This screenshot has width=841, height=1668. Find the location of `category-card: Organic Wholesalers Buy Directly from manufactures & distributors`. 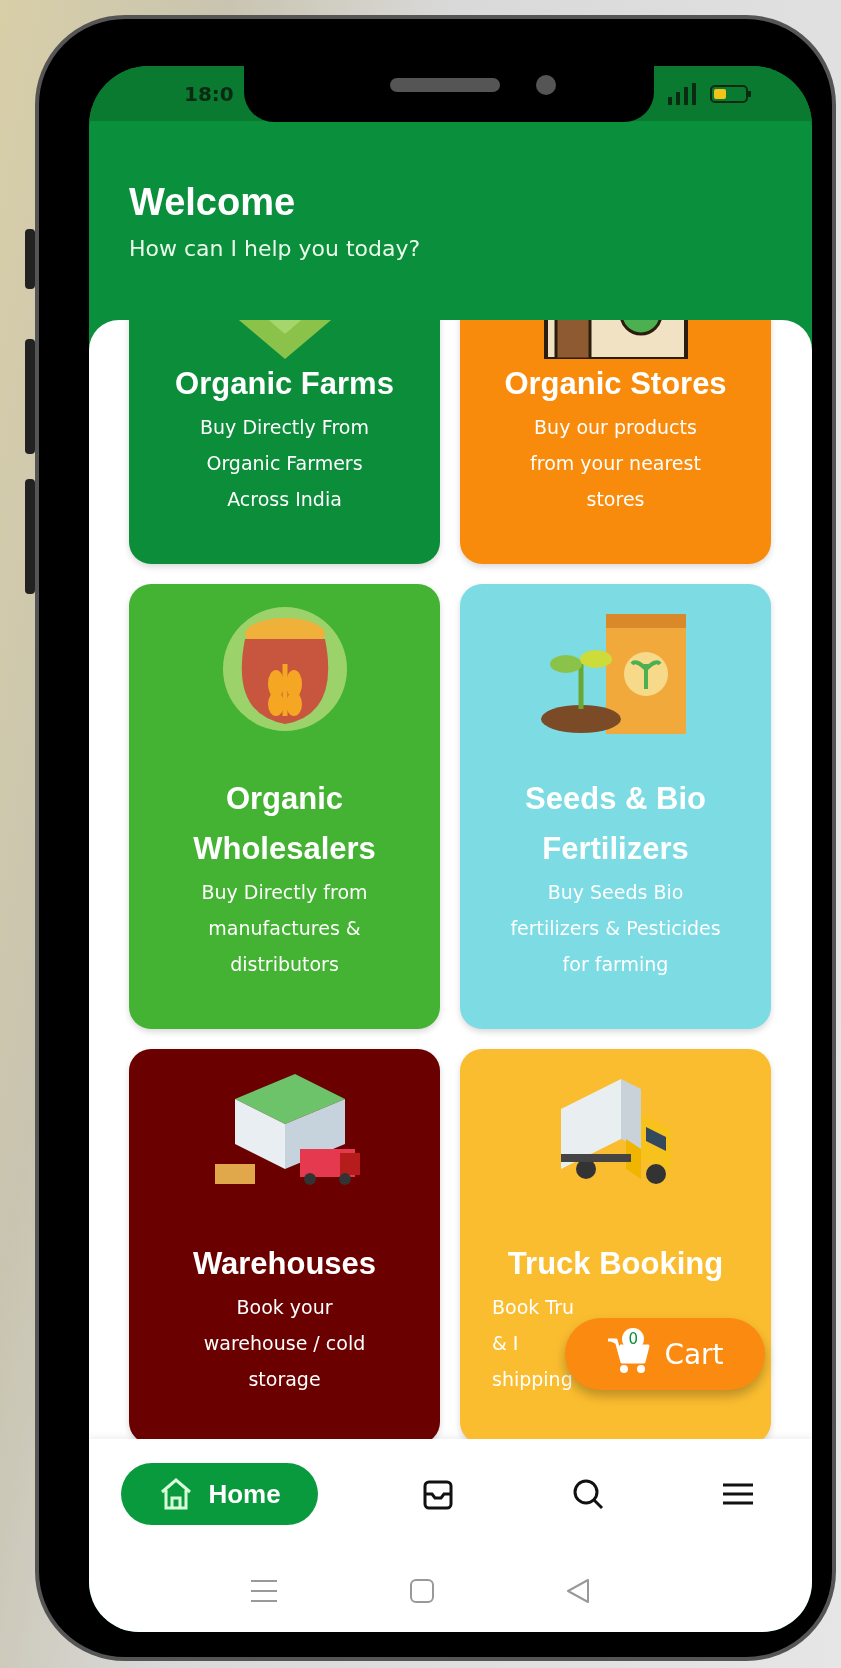

category-card: Organic Wholesalers Buy Directly from manufactures & distributors is located at coordinates (284, 806).